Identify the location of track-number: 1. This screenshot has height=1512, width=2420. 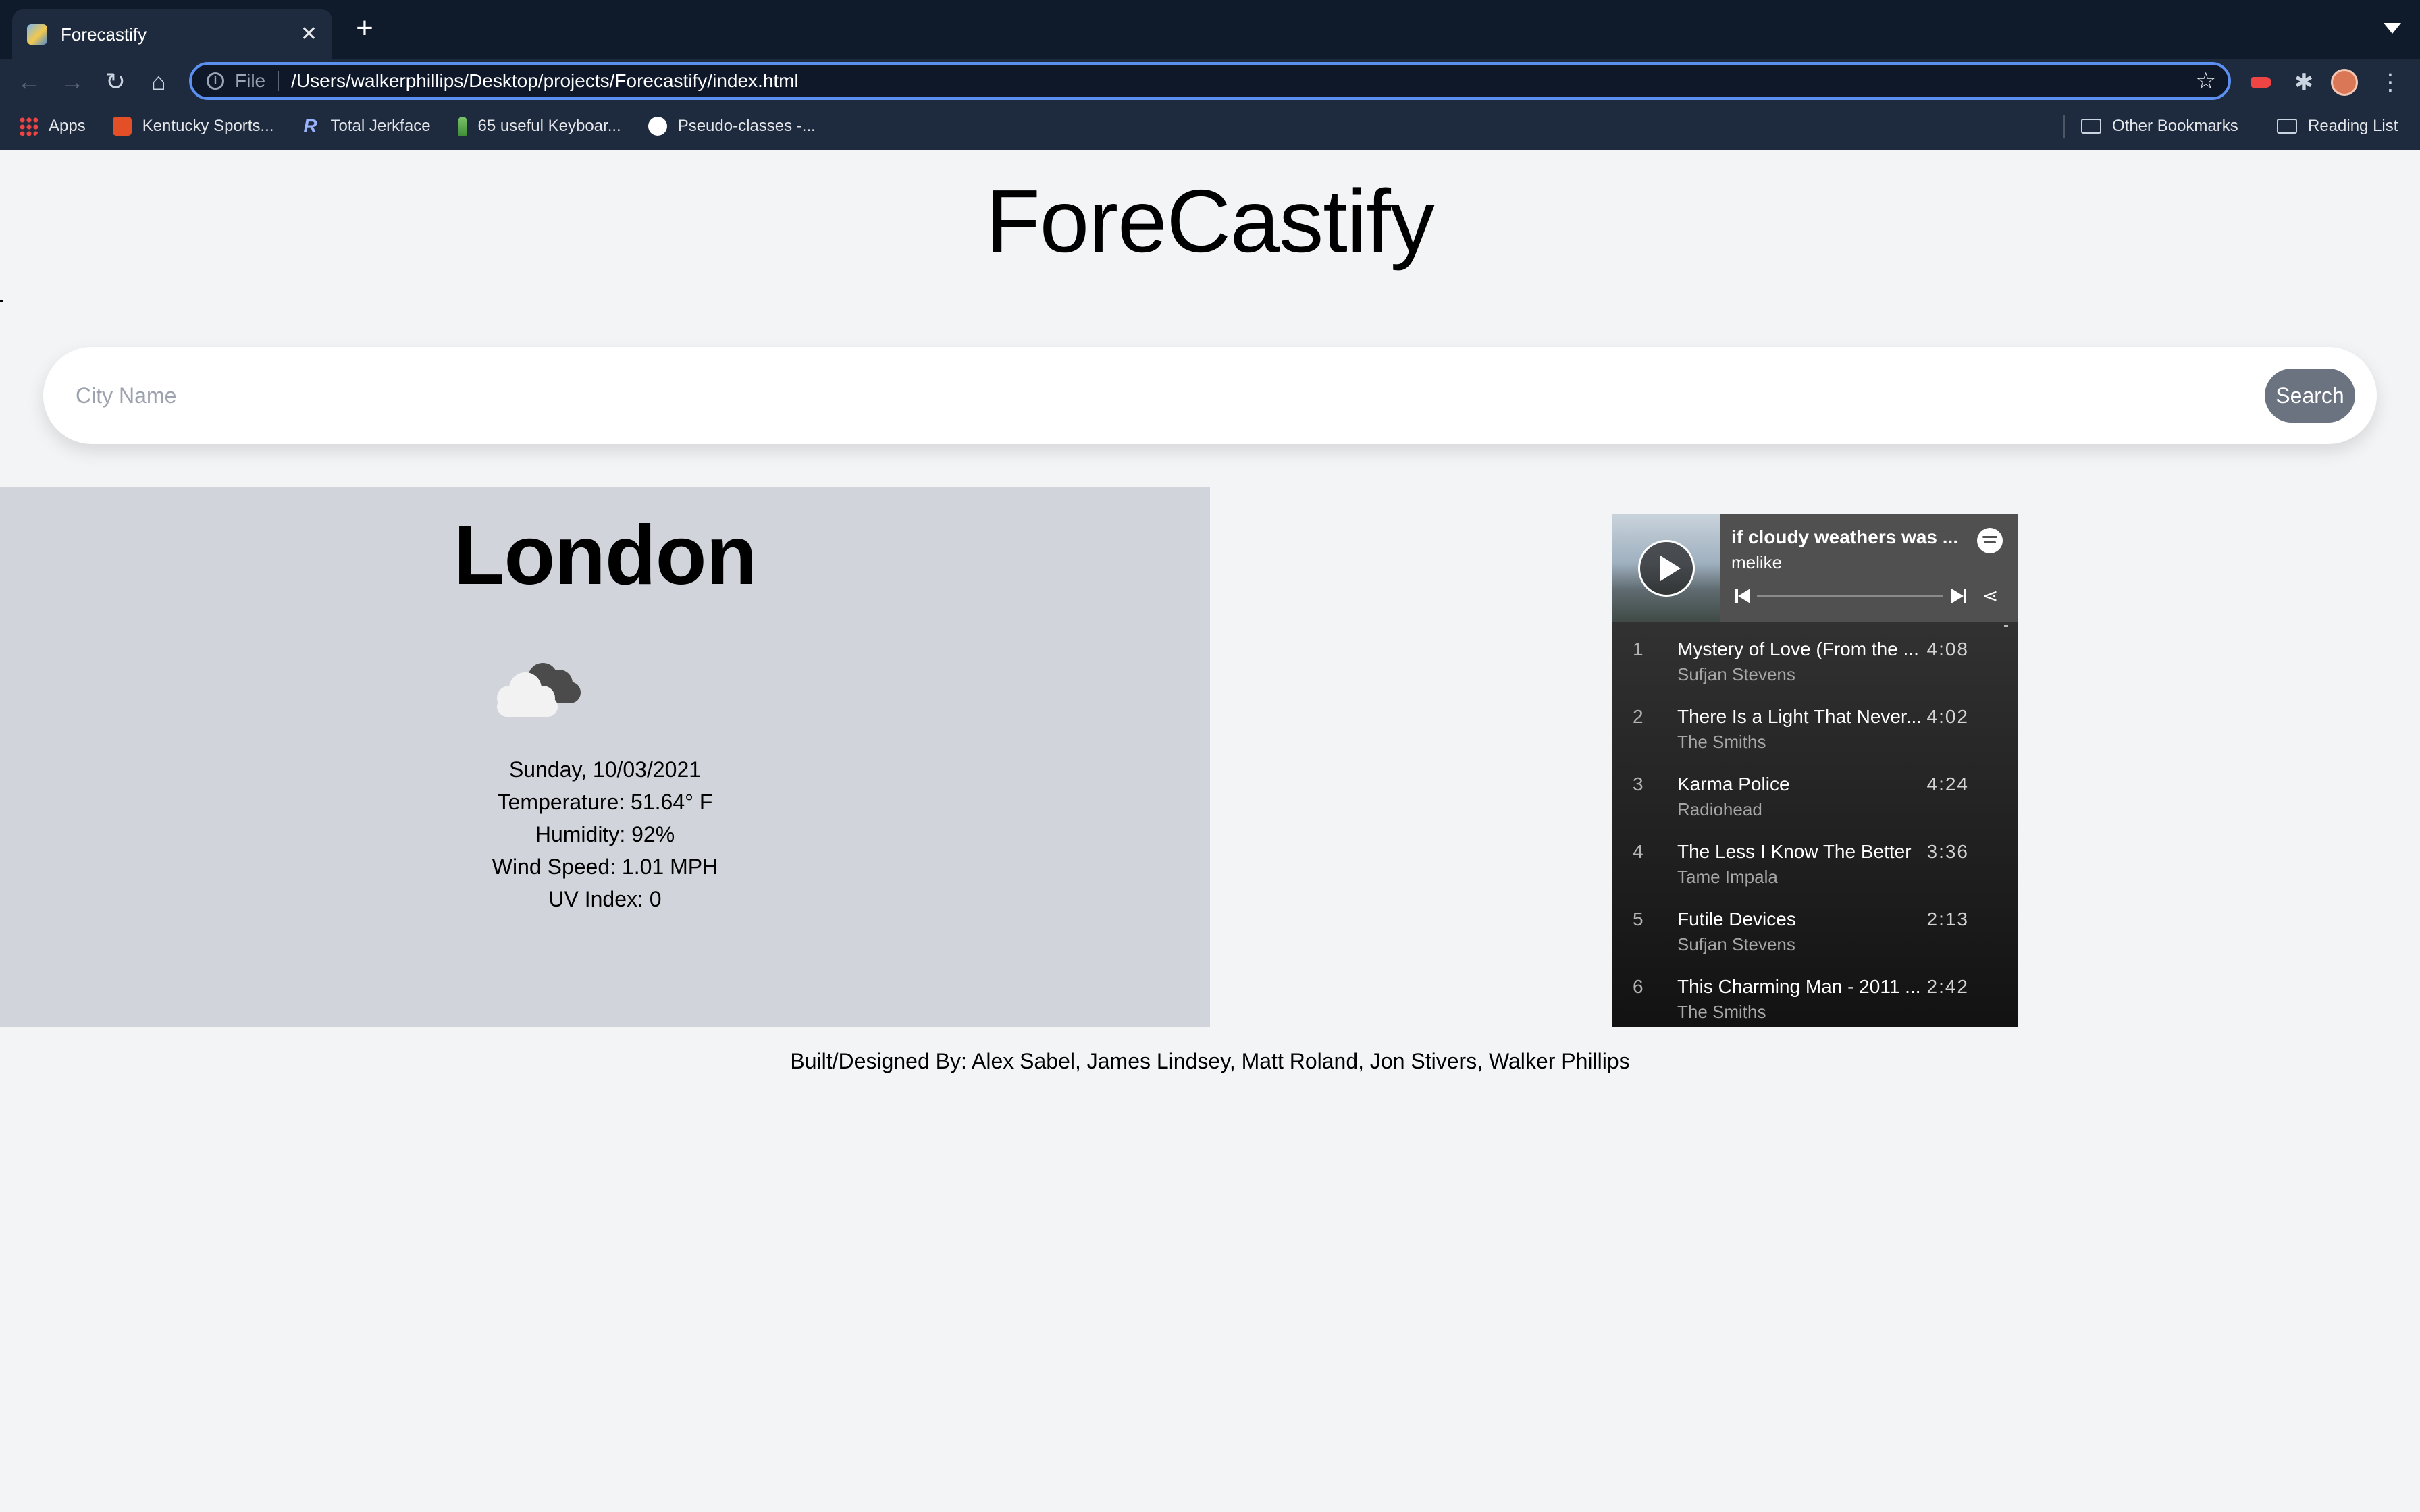
(1638, 649).